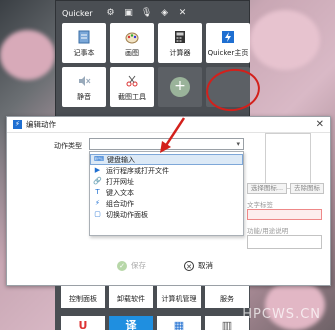 The height and width of the screenshot is (330, 335). Describe the element at coordinates (121, 159) in the screenshot. I see `option-label: 键盘输入` at that location.